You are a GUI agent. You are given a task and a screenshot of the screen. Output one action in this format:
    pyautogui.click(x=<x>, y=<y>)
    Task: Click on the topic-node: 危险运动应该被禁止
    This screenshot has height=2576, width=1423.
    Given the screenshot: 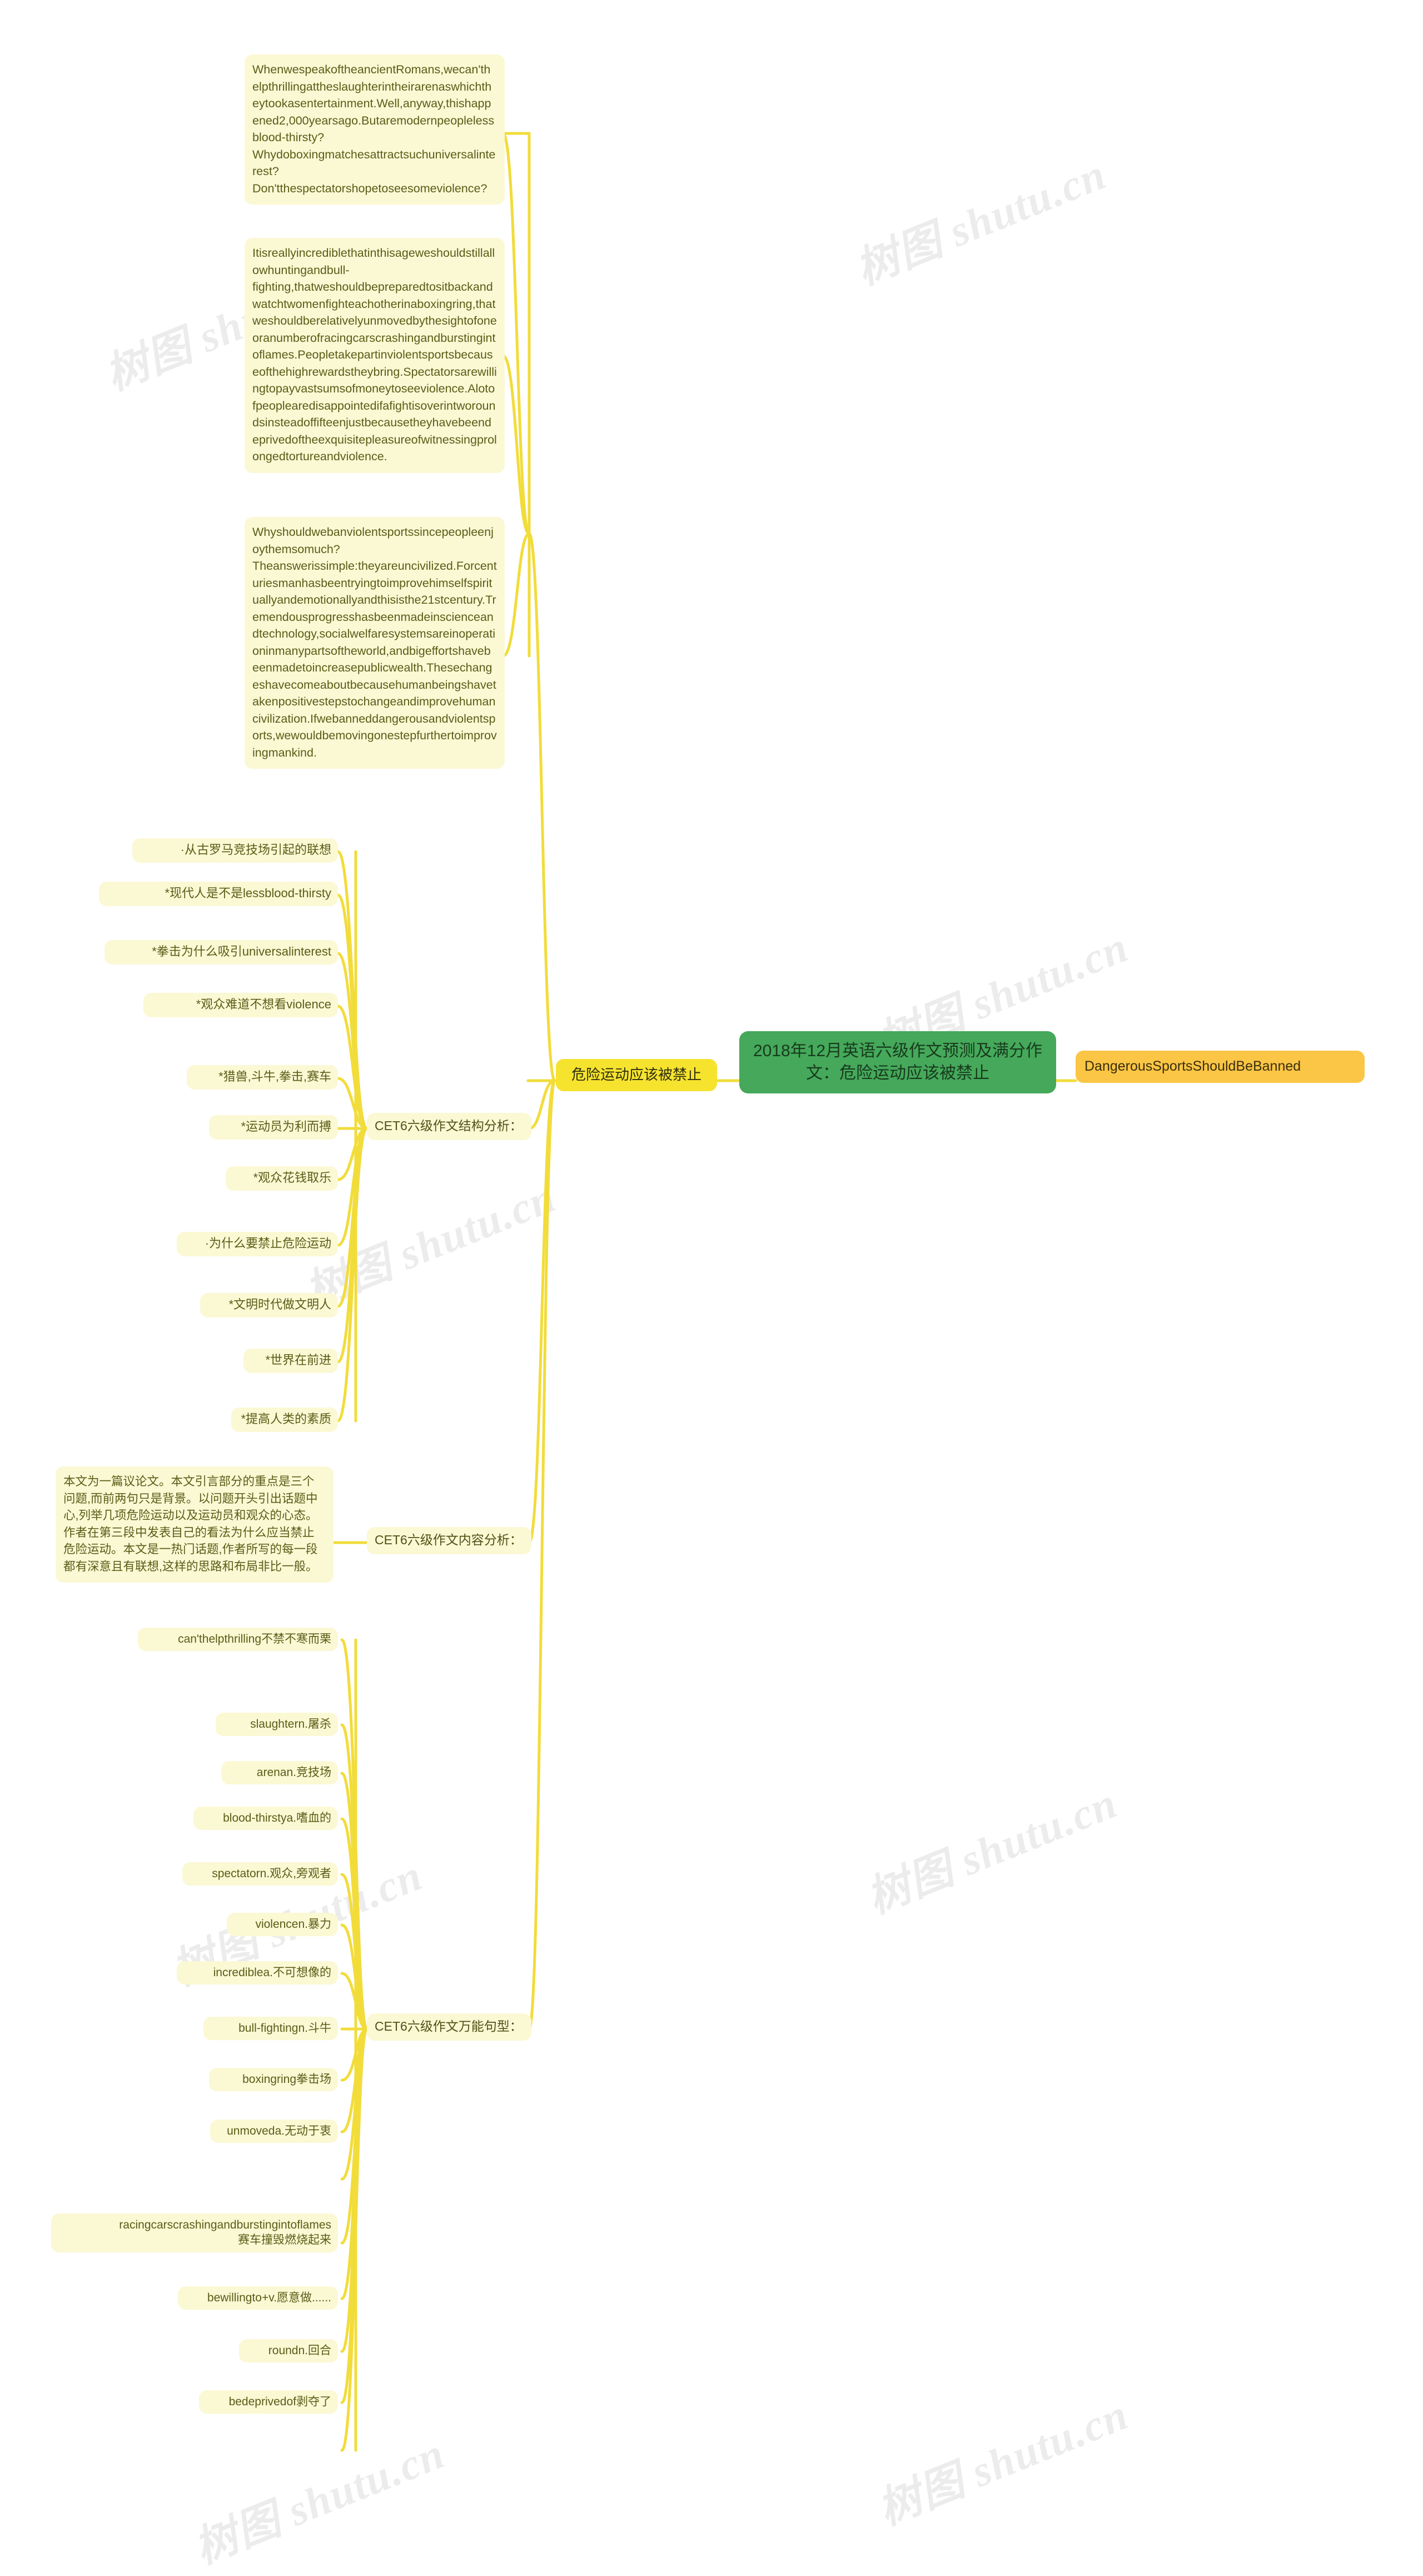 What is the action you would take?
    pyautogui.click(x=636, y=1075)
    